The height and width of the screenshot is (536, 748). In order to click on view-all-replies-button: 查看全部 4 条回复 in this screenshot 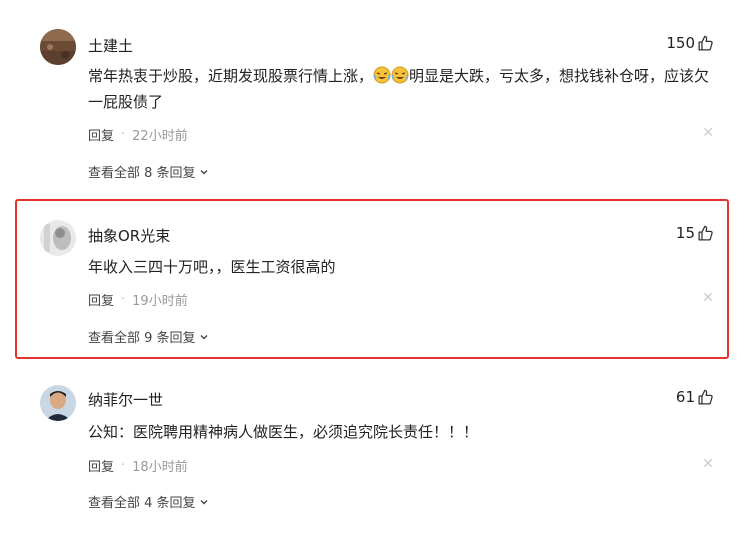, I will do `click(148, 501)`.